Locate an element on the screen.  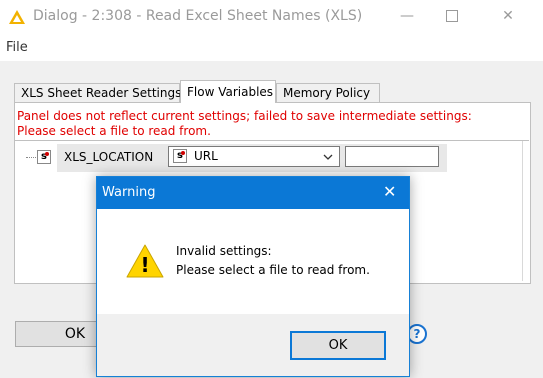
warning-close-button: ✕ is located at coordinates (389, 192).